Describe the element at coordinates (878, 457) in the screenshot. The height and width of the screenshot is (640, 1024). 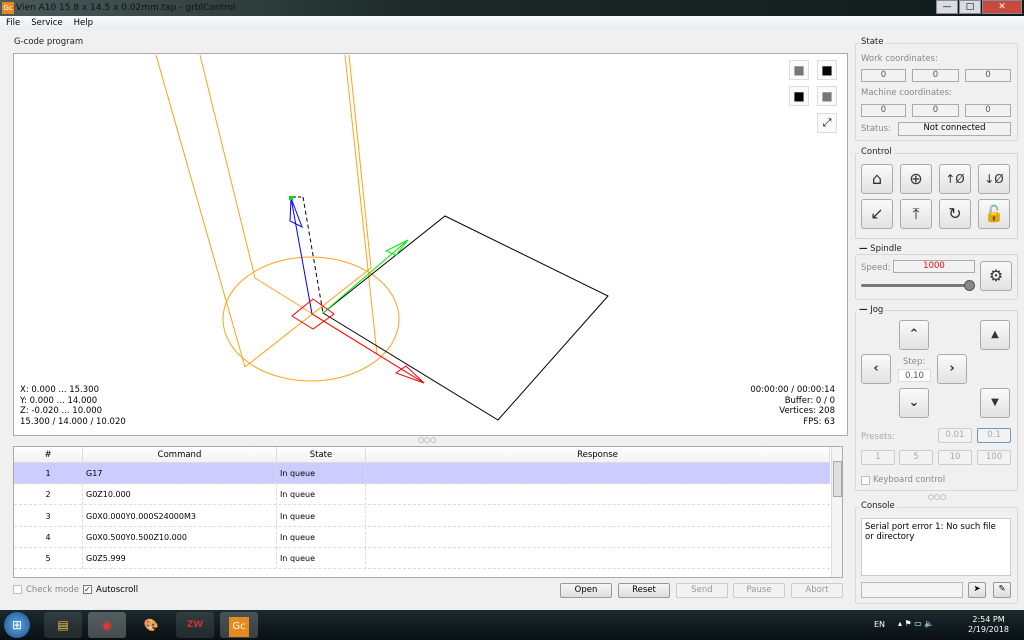
I see `preset-1: 1` at that location.